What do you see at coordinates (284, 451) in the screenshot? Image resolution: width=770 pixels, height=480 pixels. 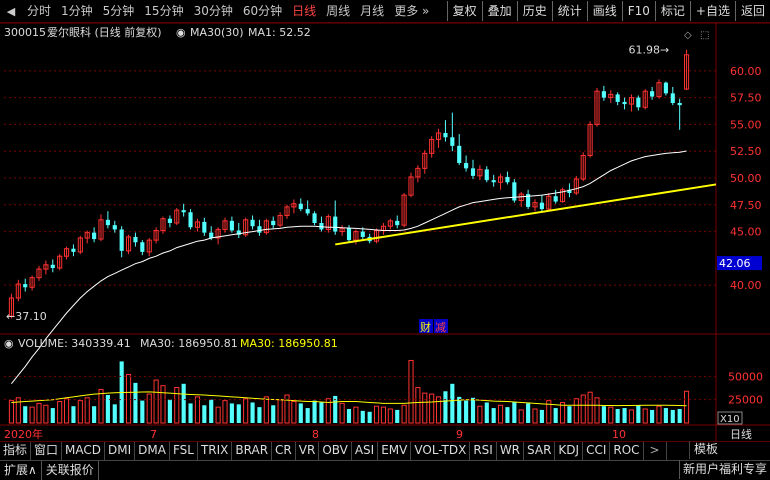 I see `indicator-tab-8: CR` at bounding box center [284, 451].